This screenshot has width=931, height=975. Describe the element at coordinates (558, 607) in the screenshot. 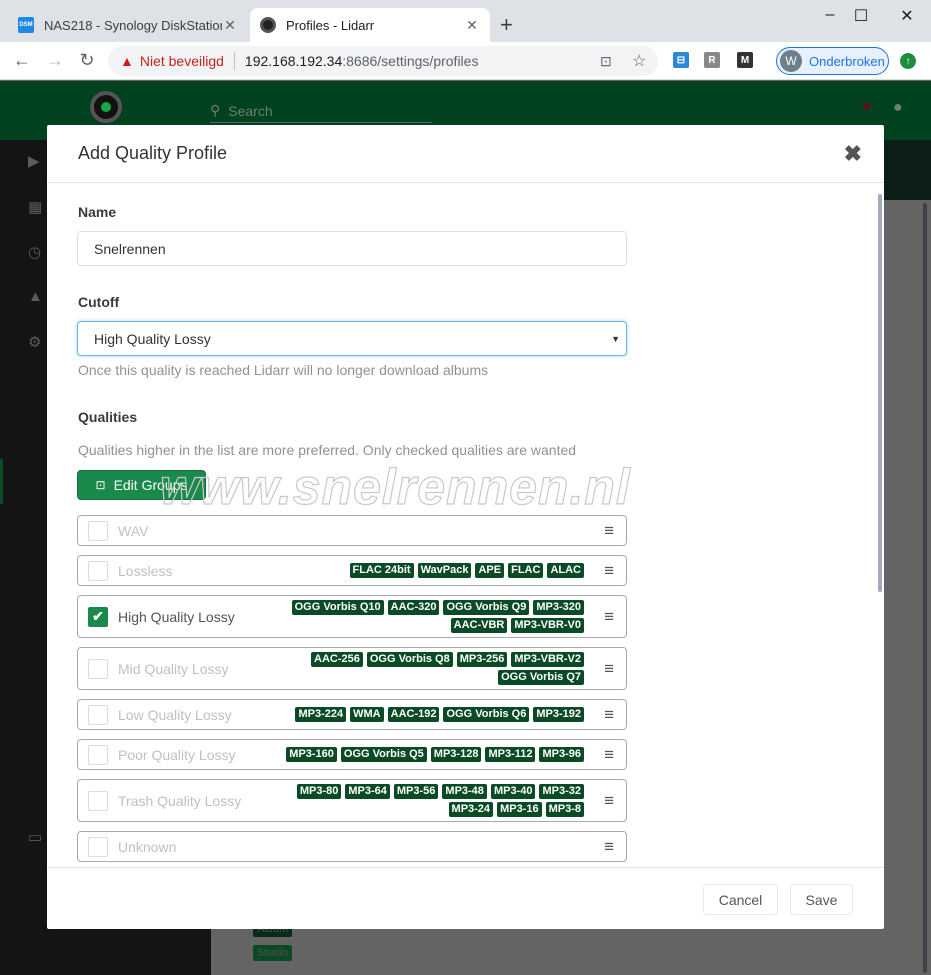

I see `quality-tag: MP3-320` at that location.